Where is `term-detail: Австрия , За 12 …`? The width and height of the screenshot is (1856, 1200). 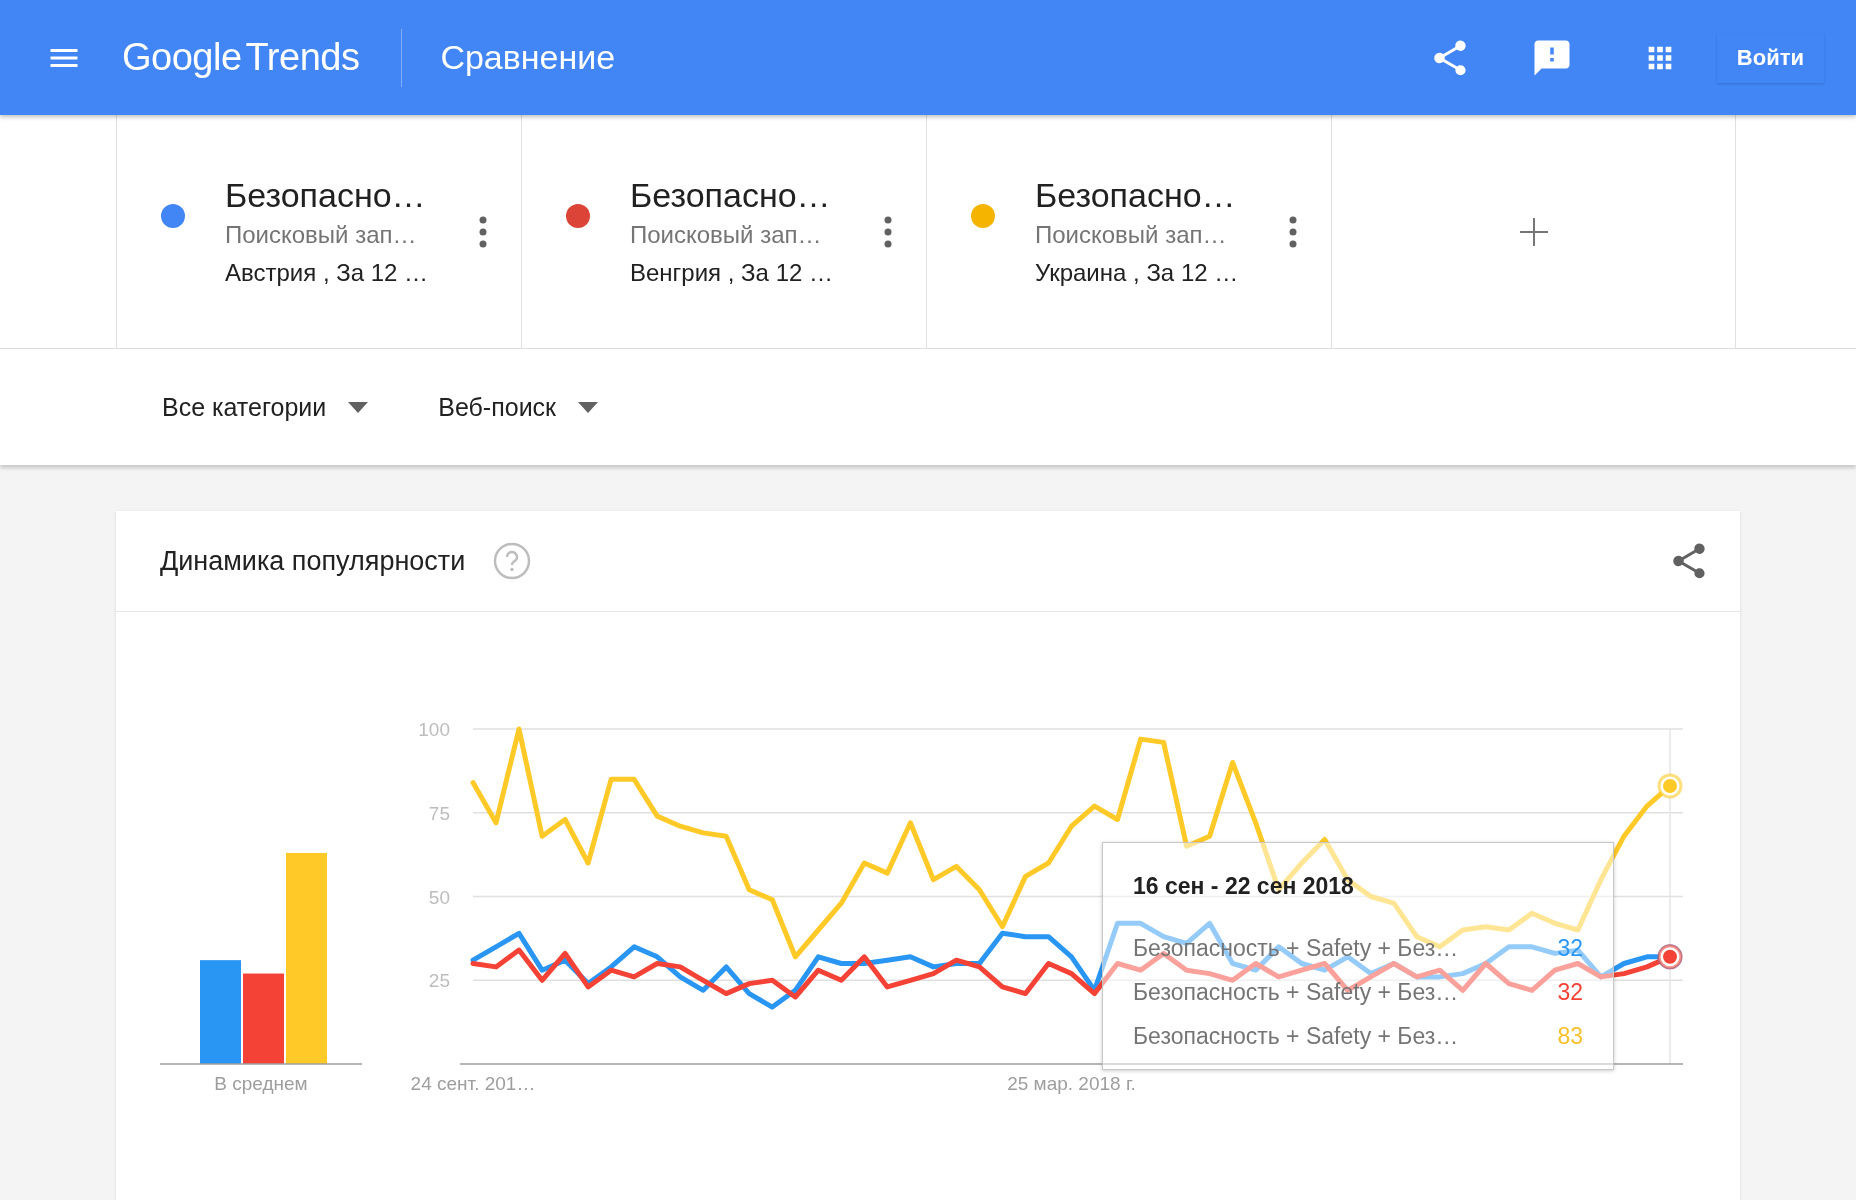
term-detail: Австрия , За 12 … is located at coordinates (327, 273).